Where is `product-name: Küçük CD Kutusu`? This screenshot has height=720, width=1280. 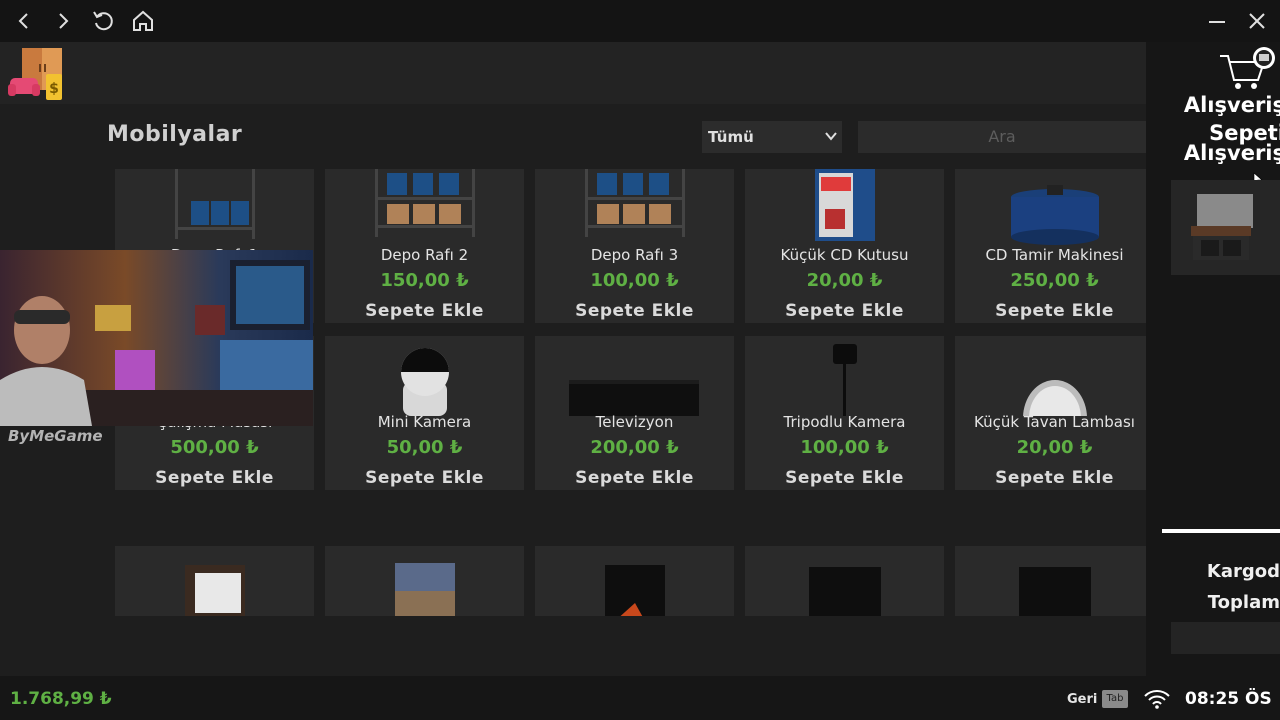 product-name: Küçük CD Kutusu is located at coordinates (844, 255).